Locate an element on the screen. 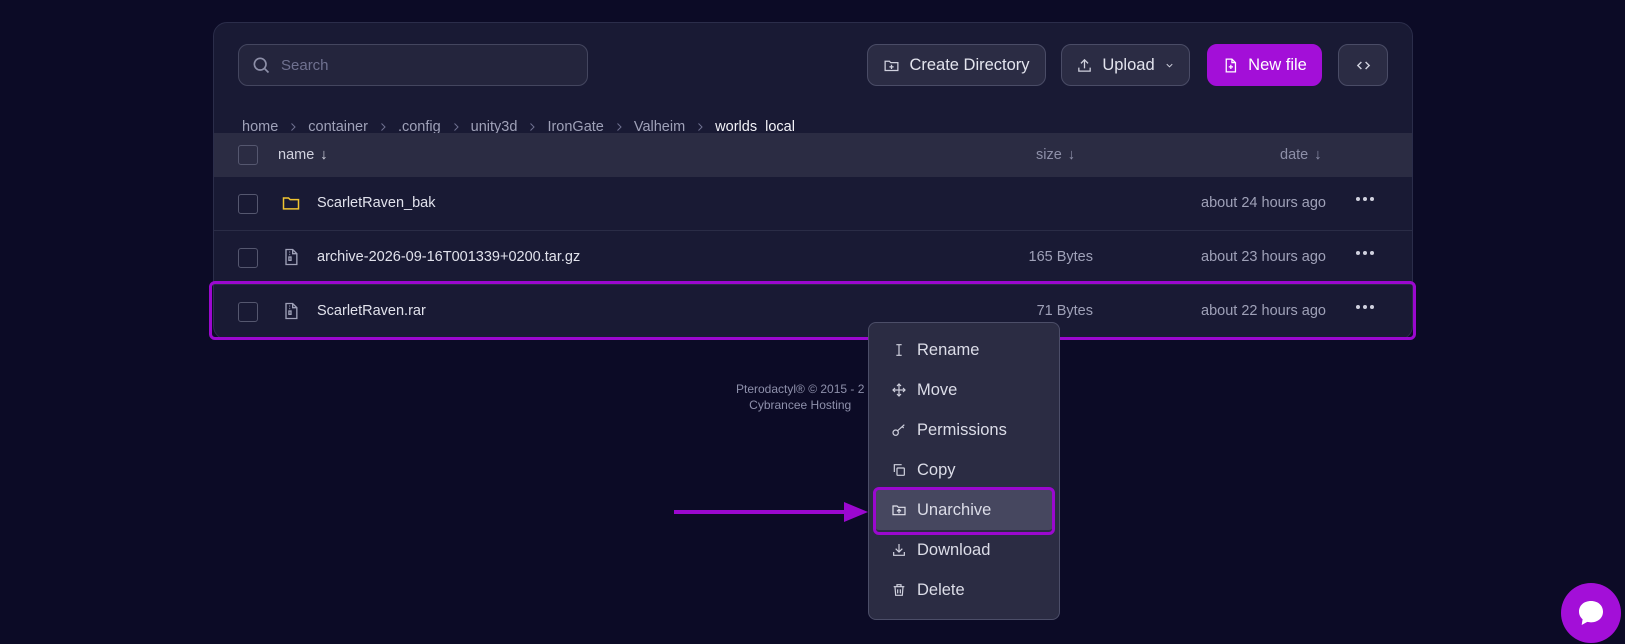  file-date: about 24 hours ago is located at coordinates (1263, 203).